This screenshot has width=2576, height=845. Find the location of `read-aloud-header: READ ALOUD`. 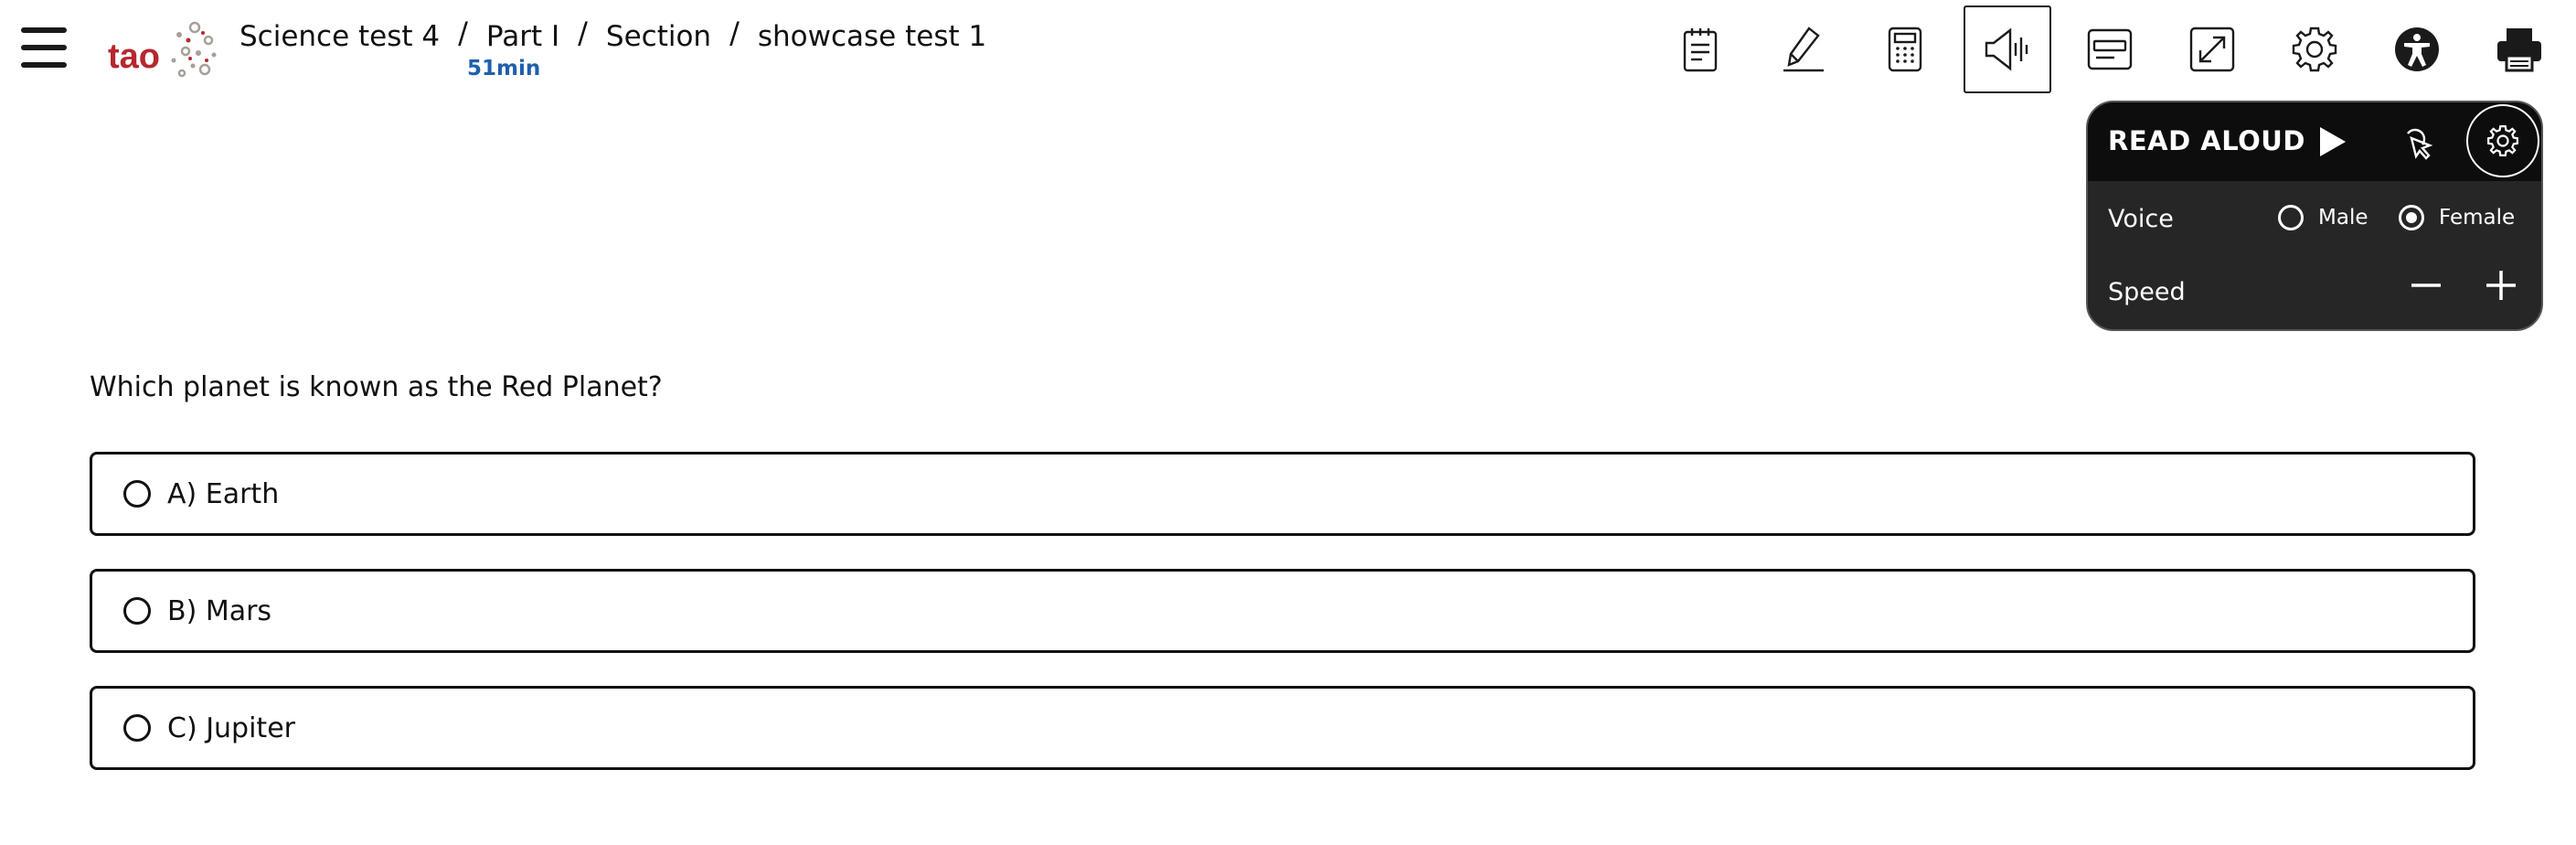

read-aloud-header: READ ALOUD is located at coordinates (2314, 141).